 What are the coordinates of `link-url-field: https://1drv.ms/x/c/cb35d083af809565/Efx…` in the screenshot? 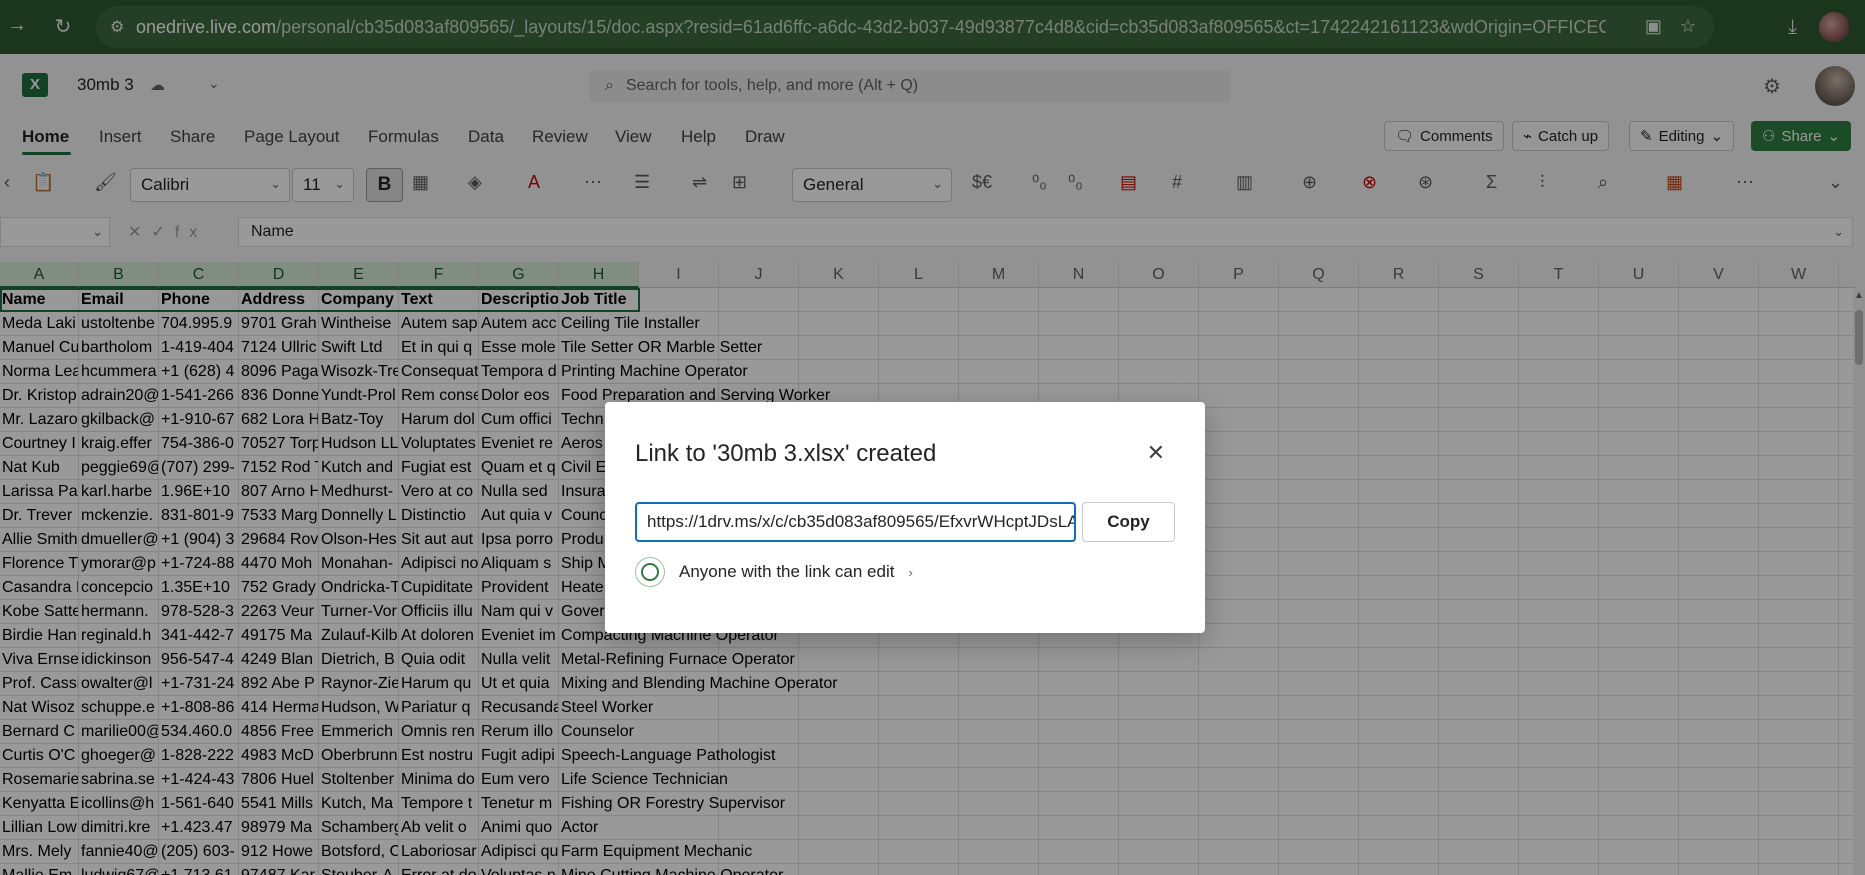 It's located at (855, 522).